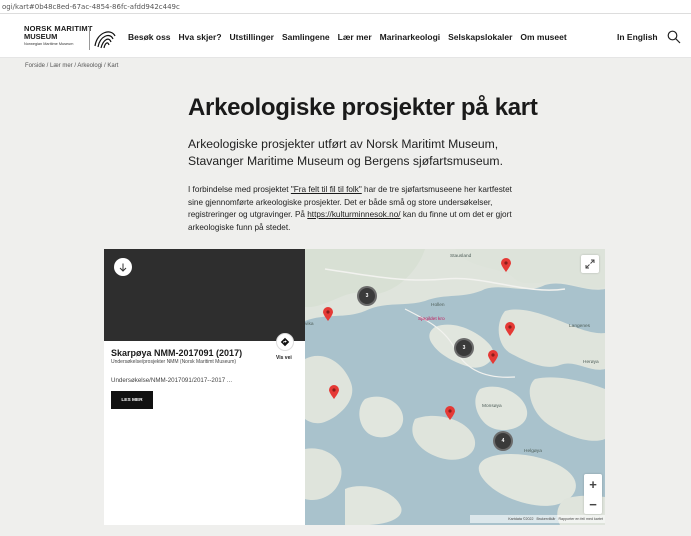 The image size is (691, 536). Describe the element at coordinates (593, 504) in the screenshot. I see `zoom-out-button: −` at that location.